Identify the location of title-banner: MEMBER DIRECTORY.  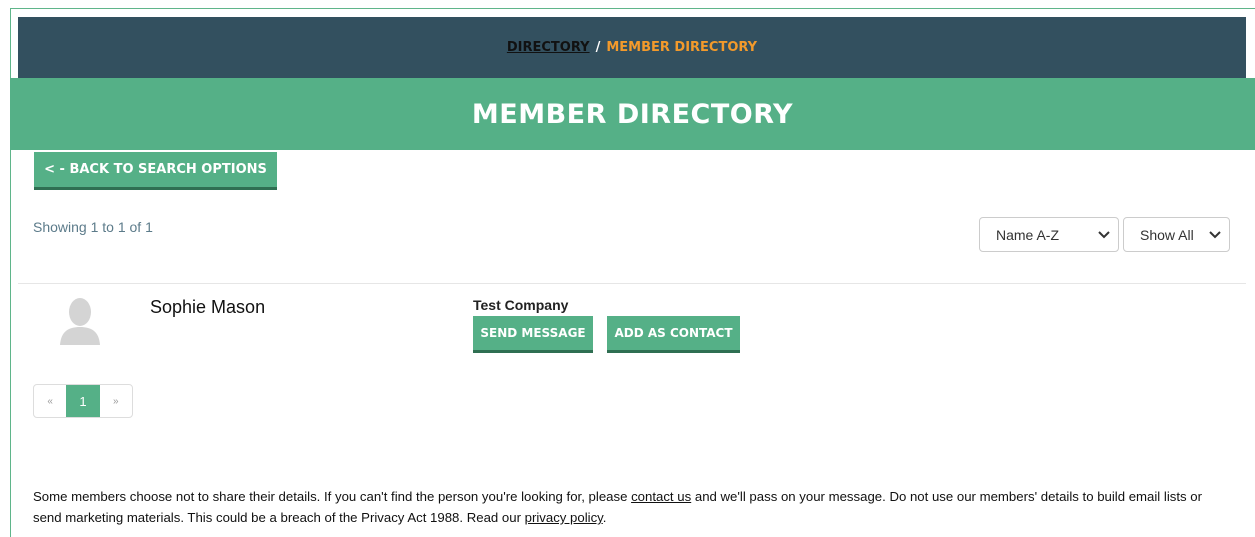
(632, 114).